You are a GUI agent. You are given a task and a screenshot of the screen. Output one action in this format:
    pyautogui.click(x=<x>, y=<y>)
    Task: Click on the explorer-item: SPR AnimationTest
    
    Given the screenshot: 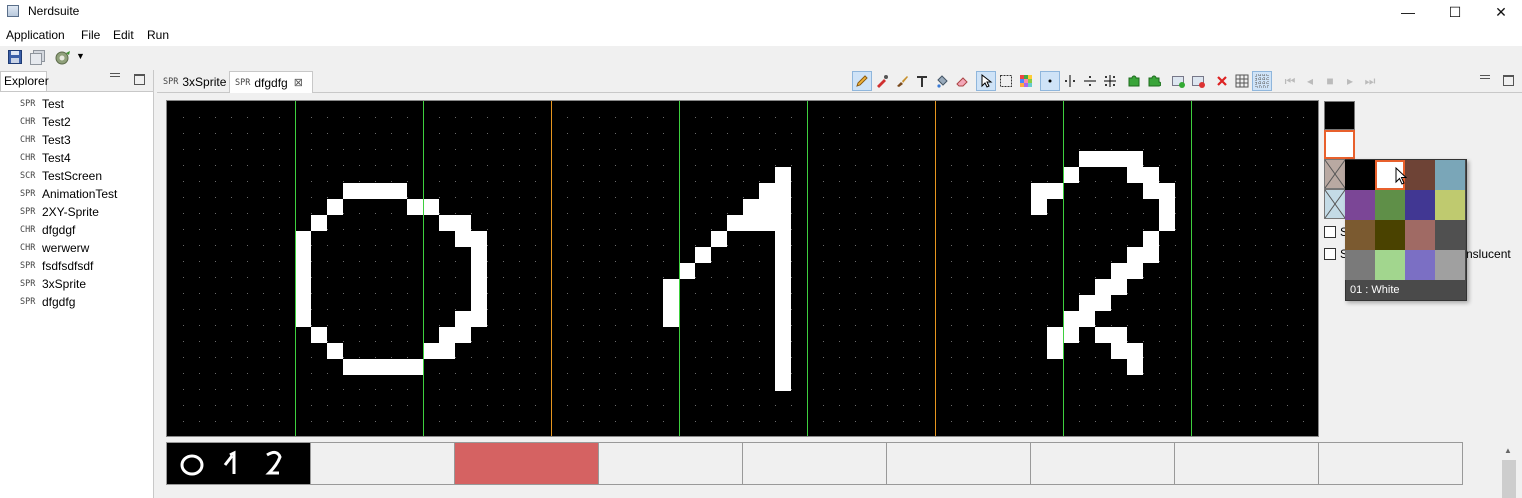 What is the action you would take?
    pyautogui.click(x=68, y=194)
    